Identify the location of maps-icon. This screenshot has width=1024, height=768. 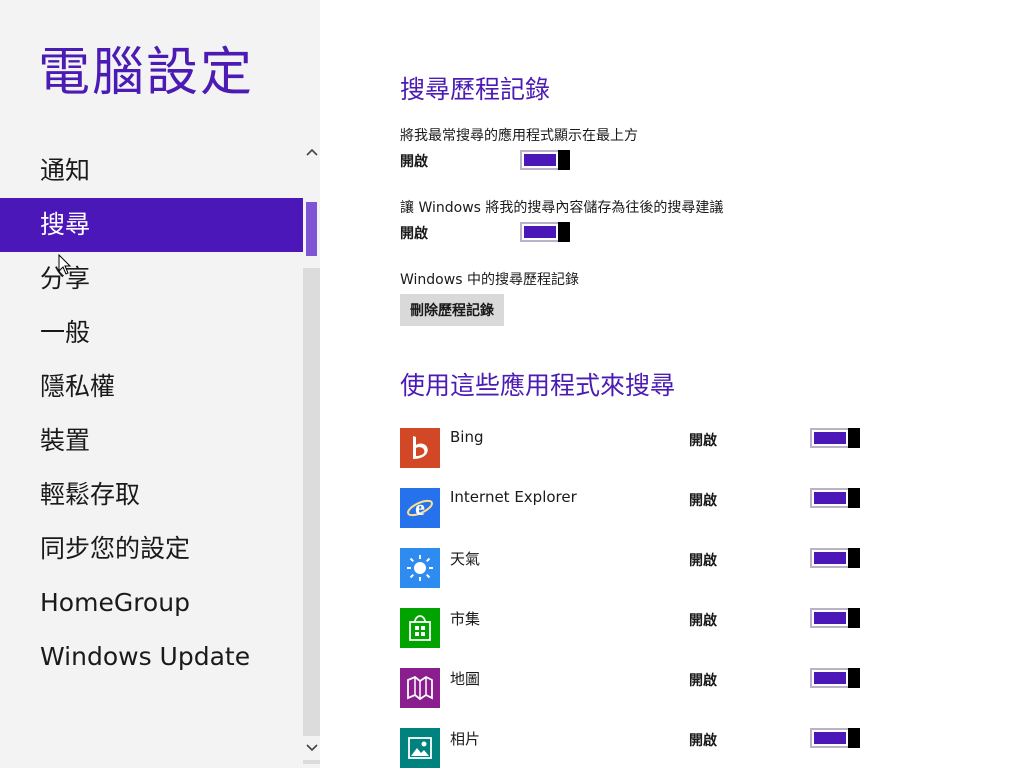
(420, 688).